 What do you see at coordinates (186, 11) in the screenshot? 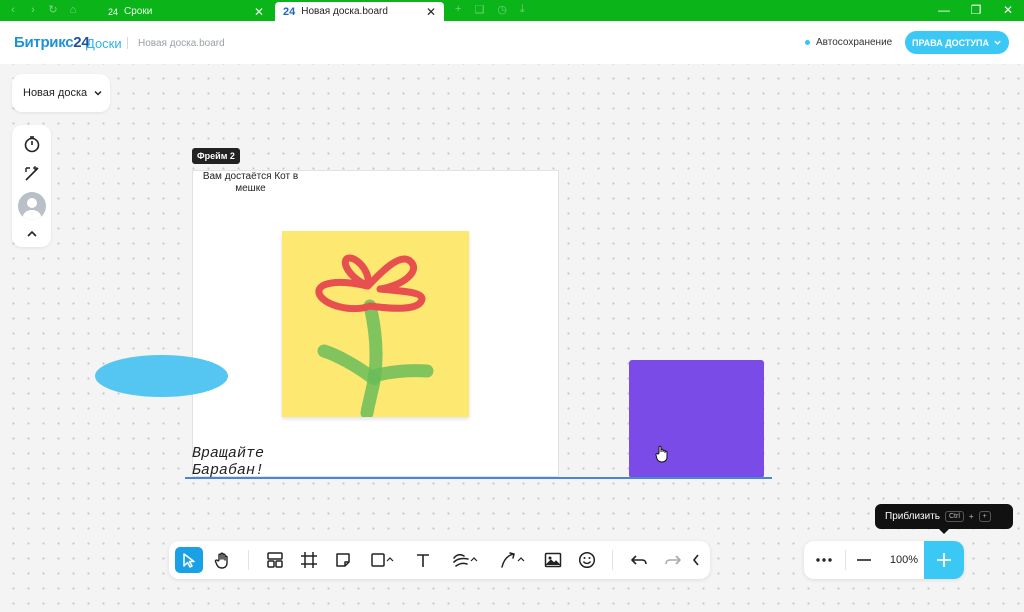
I see `tab-sroki: 24 Сроки ✕` at bounding box center [186, 11].